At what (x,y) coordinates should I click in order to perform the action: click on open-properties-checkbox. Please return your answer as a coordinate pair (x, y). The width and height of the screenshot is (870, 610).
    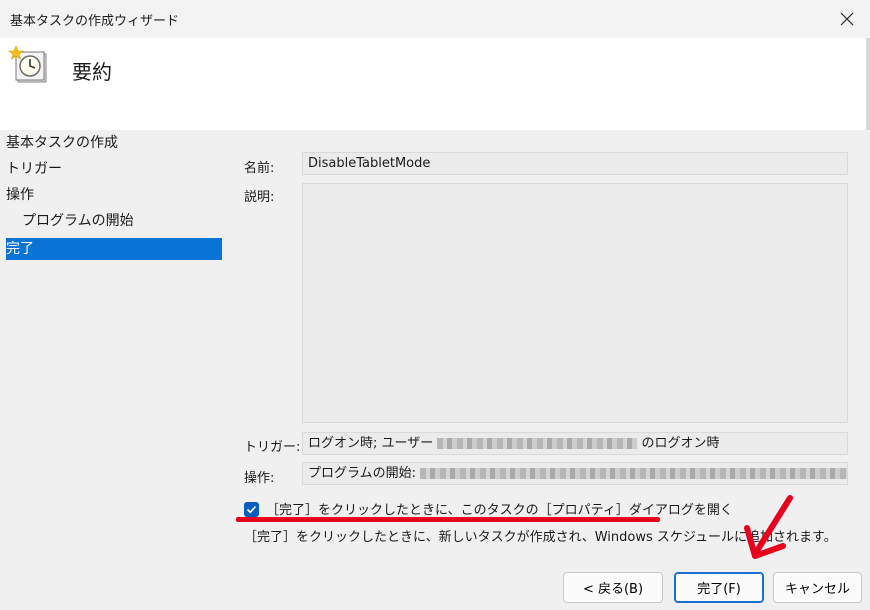
    Looking at the image, I should click on (251, 509).